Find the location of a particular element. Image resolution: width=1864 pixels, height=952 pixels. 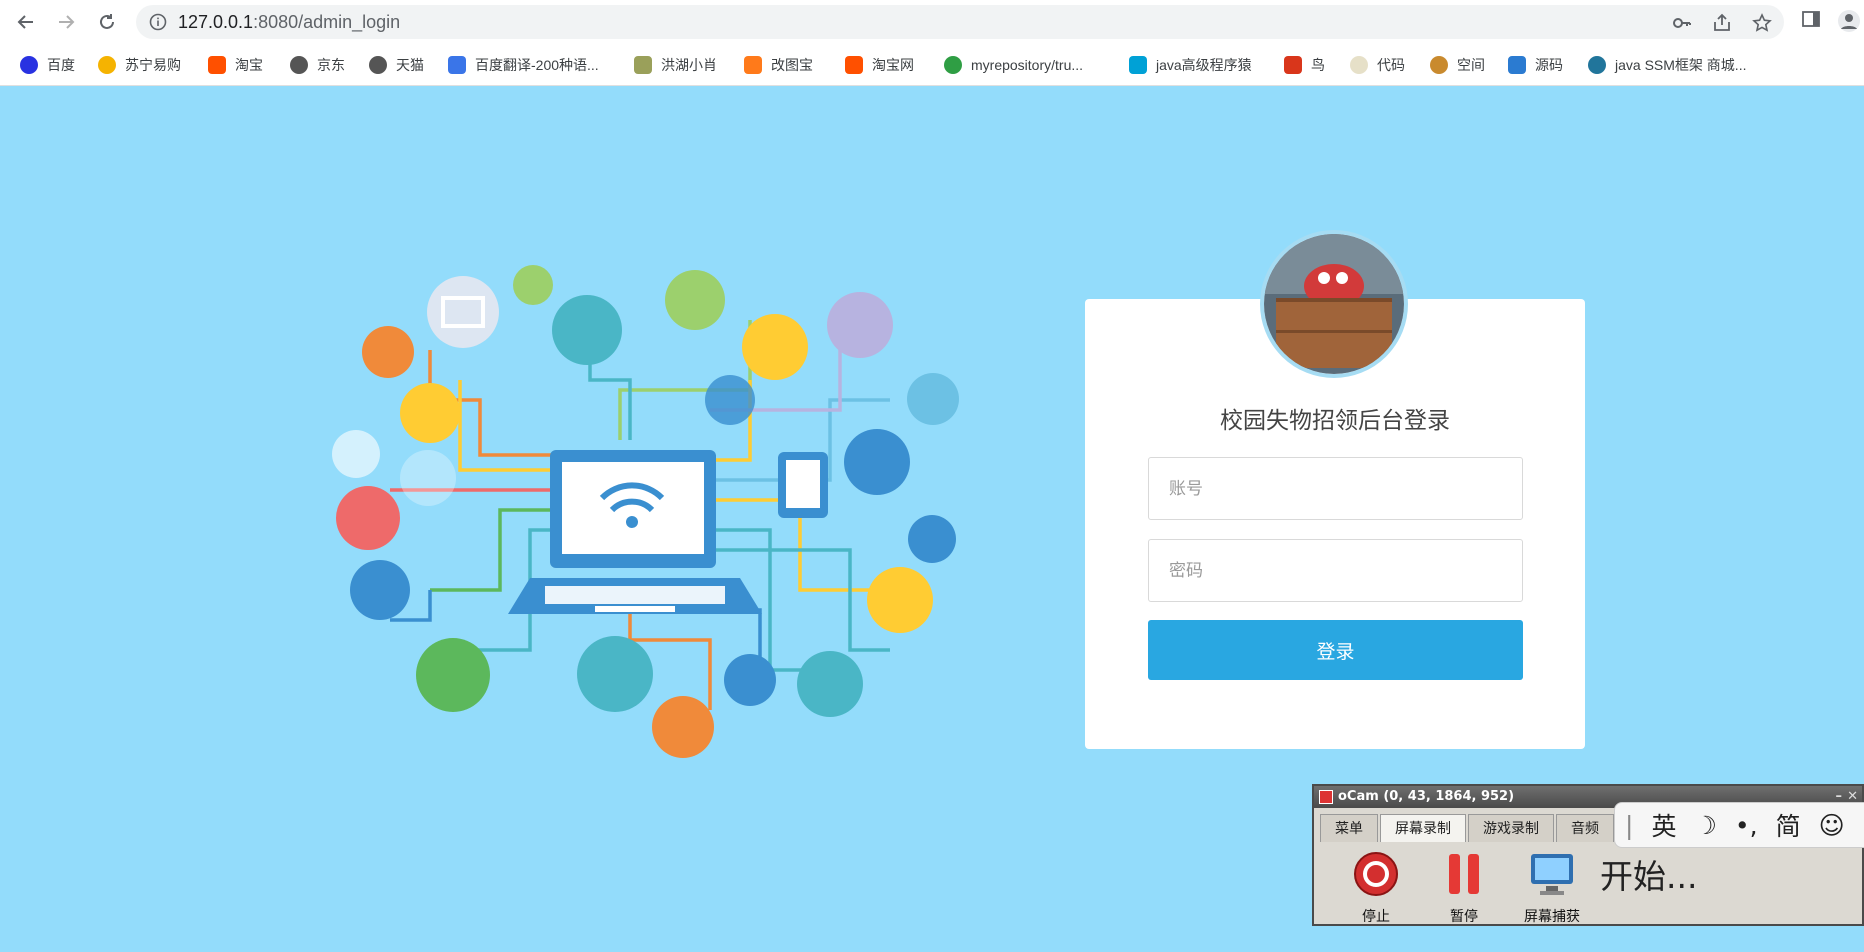

hourglass-icon is located at coordinates (430, 413).